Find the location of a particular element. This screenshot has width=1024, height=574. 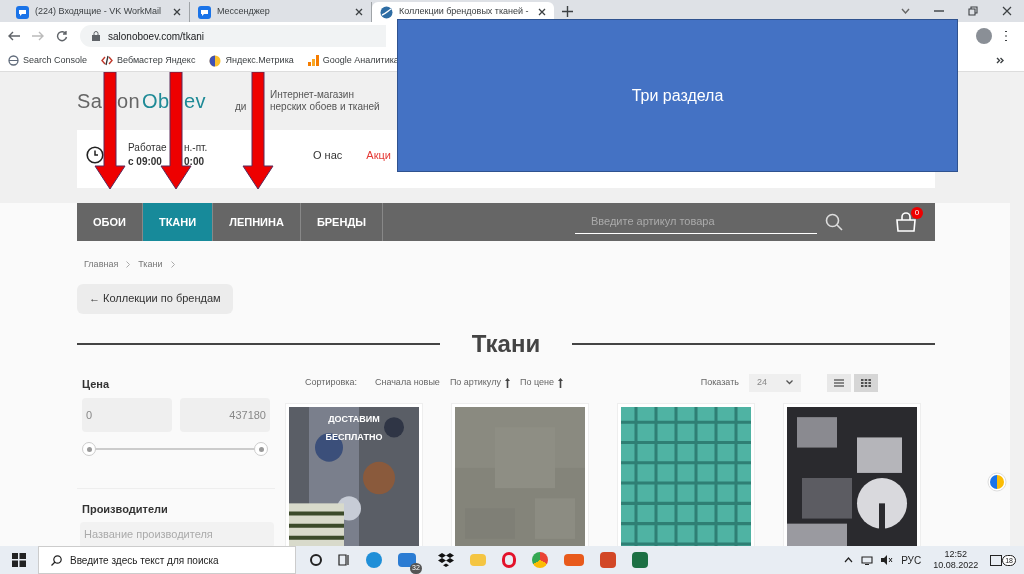

back-button: ← Коллекции по брендам is located at coordinates (155, 298).